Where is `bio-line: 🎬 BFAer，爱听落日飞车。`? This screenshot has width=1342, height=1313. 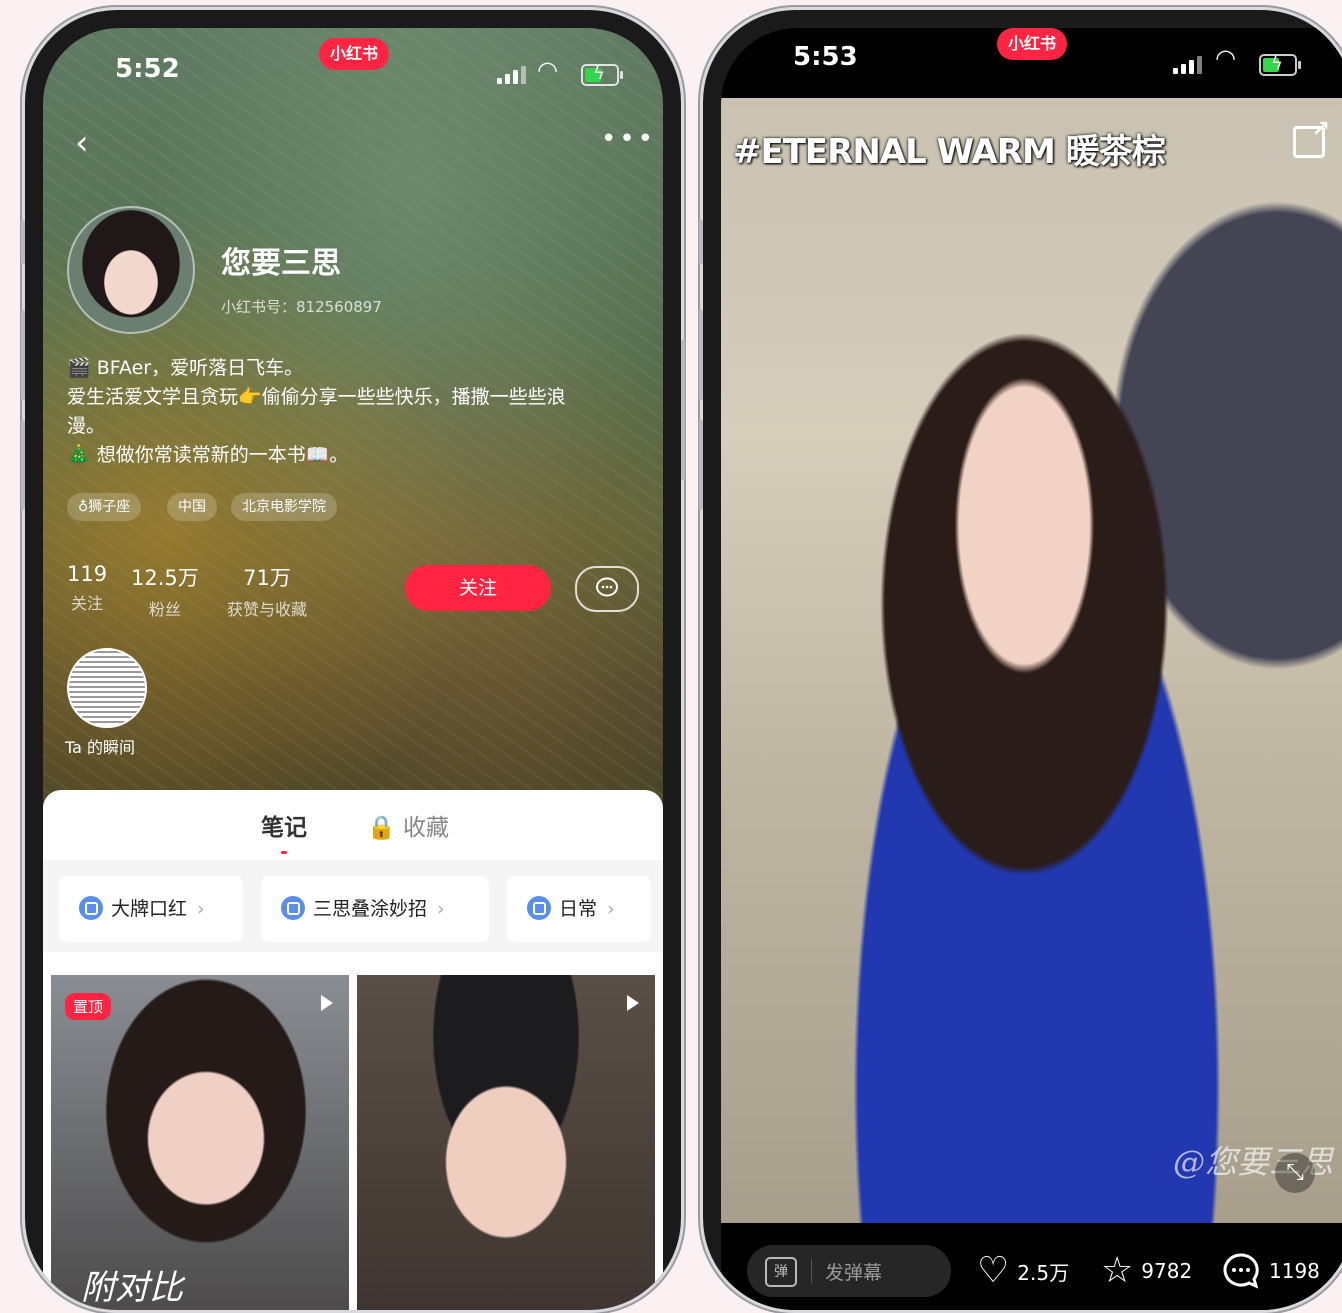
bio-line: 🎬 BFAer，爱听落日飞车。 is located at coordinates (185, 368).